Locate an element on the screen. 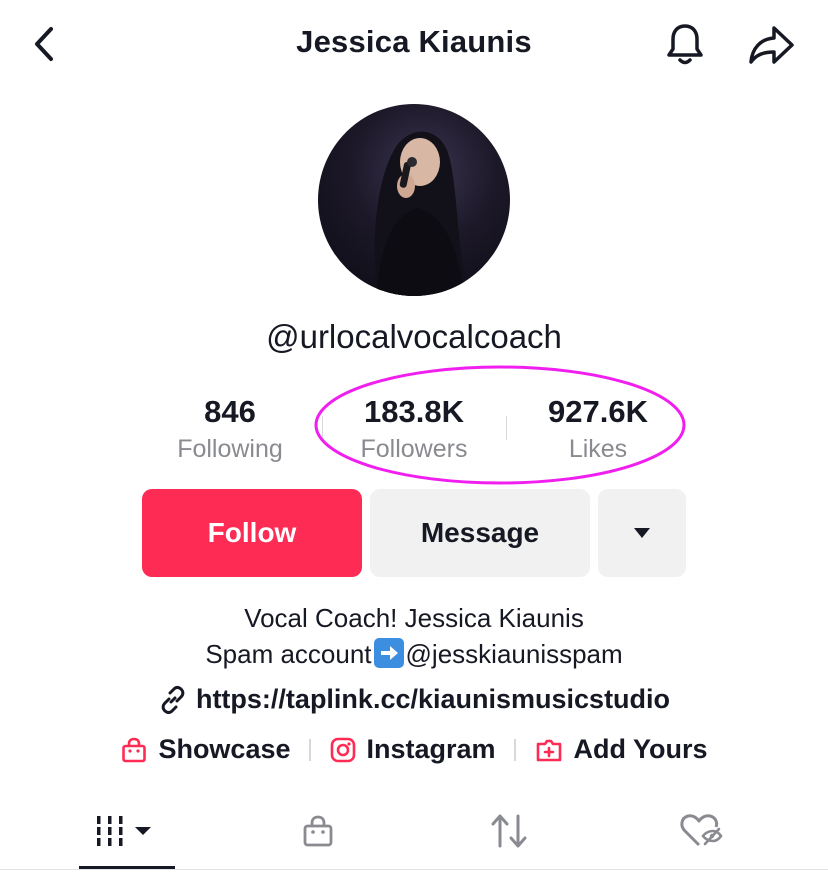  instagram-label: Instagram is located at coordinates (431, 749).